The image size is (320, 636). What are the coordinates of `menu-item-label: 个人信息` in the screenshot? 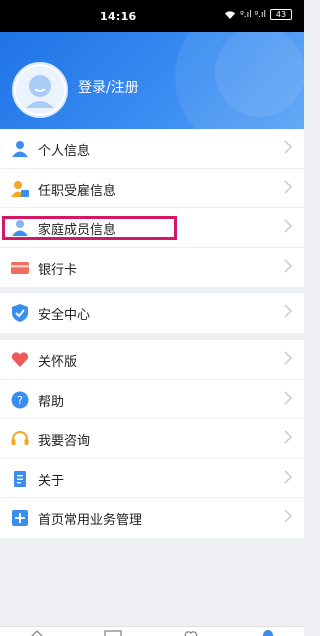 It's located at (64, 151).